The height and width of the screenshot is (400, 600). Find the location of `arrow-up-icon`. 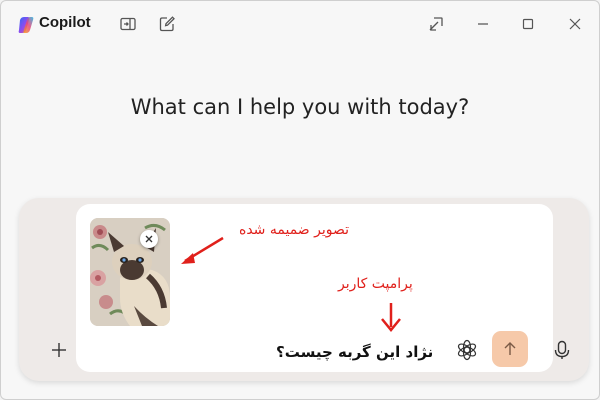

arrow-up-icon is located at coordinates (510, 348).